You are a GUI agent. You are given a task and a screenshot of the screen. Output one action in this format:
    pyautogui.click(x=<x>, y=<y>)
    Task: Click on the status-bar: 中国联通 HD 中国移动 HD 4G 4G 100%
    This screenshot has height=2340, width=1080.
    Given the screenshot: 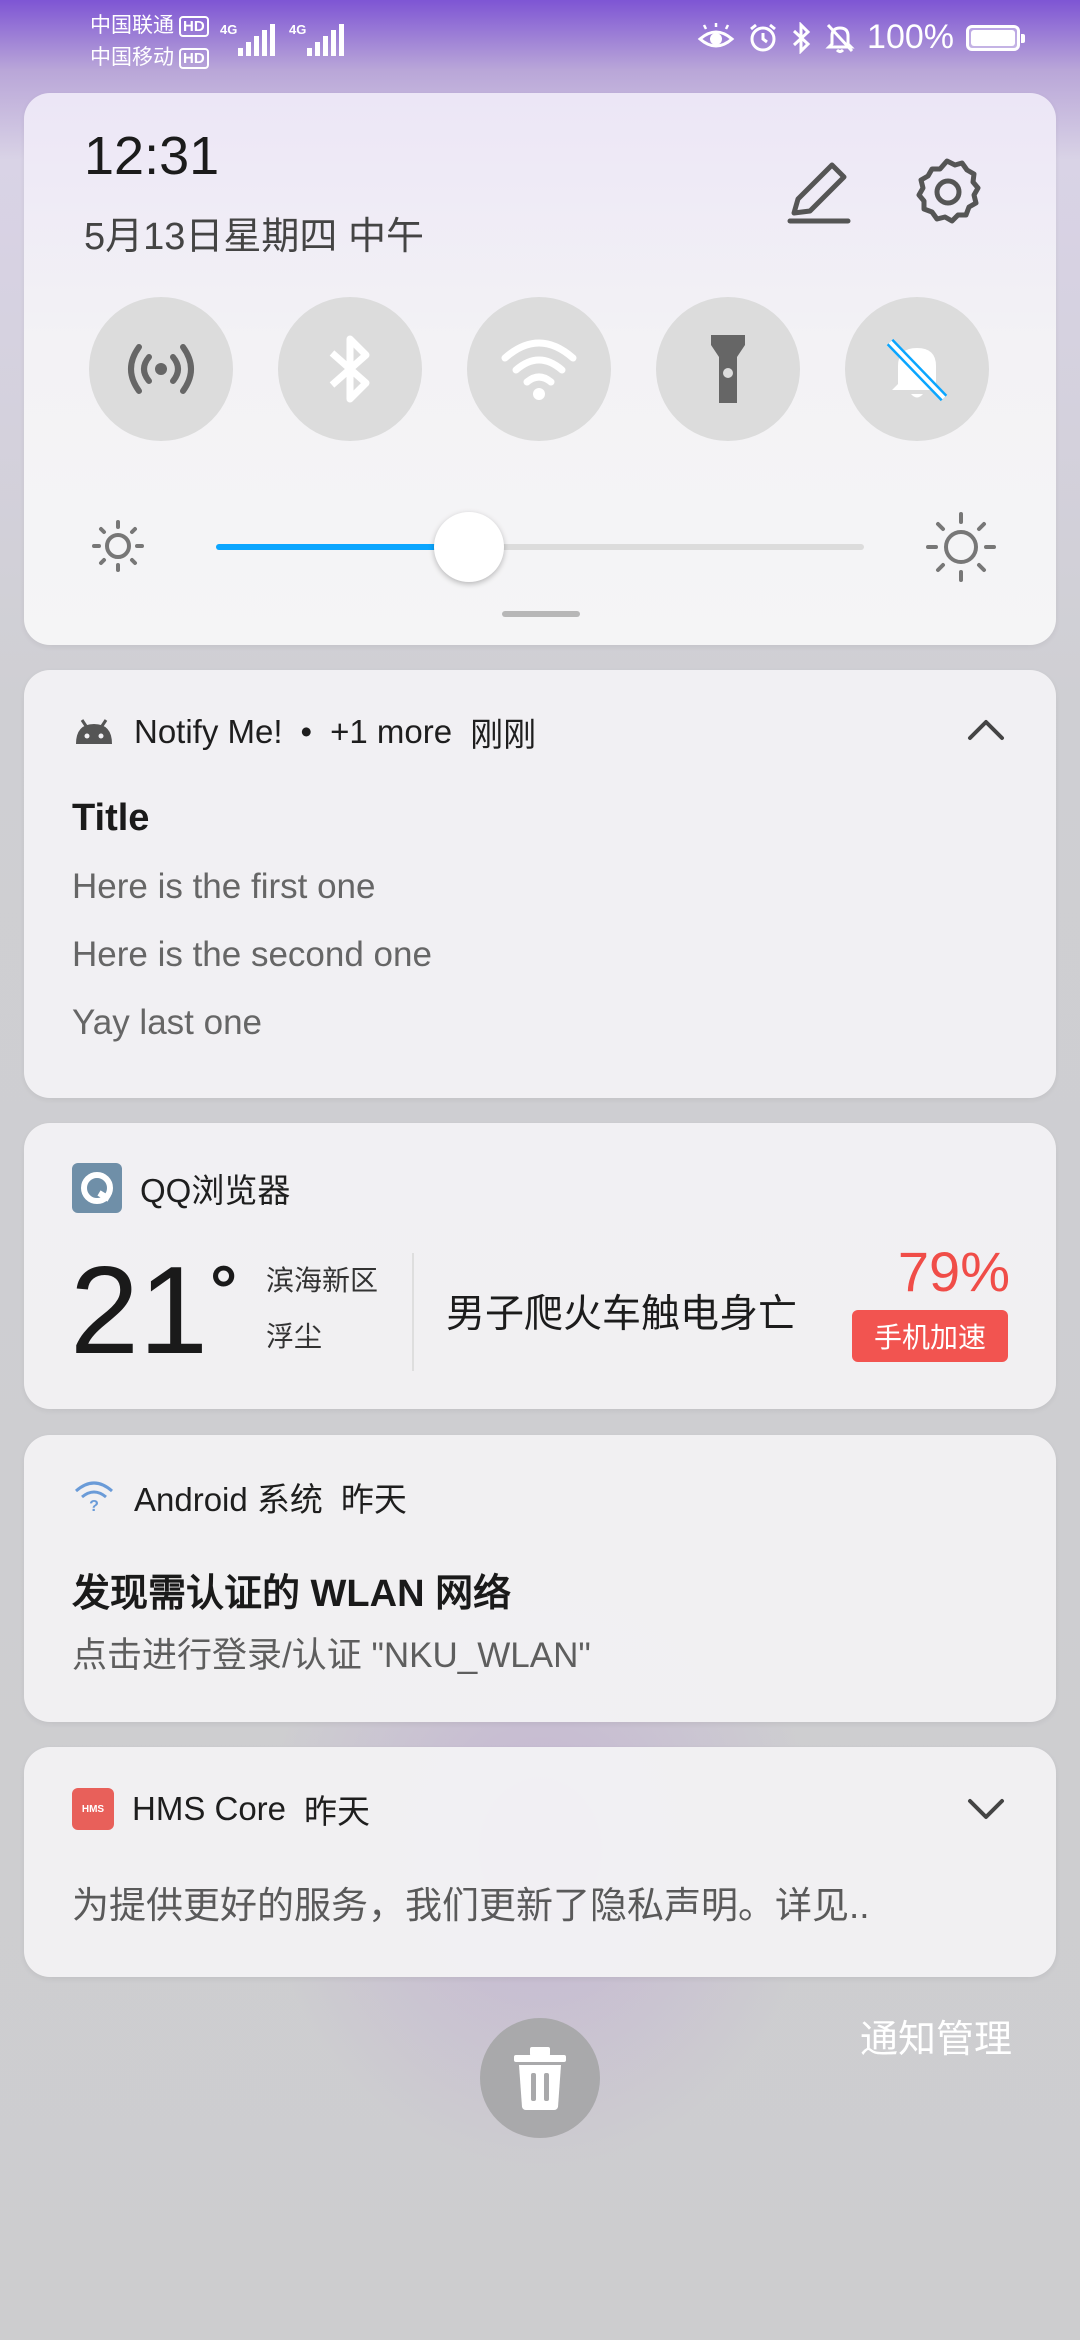 What is the action you would take?
    pyautogui.click(x=540, y=40)
    